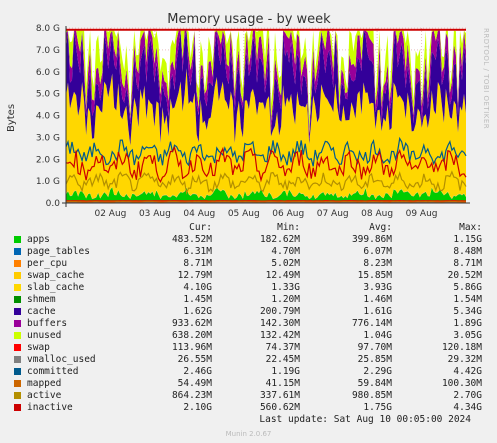 The image size is (497, 443). I want to click on legend-cur: 2.46G, so click(197, 371).